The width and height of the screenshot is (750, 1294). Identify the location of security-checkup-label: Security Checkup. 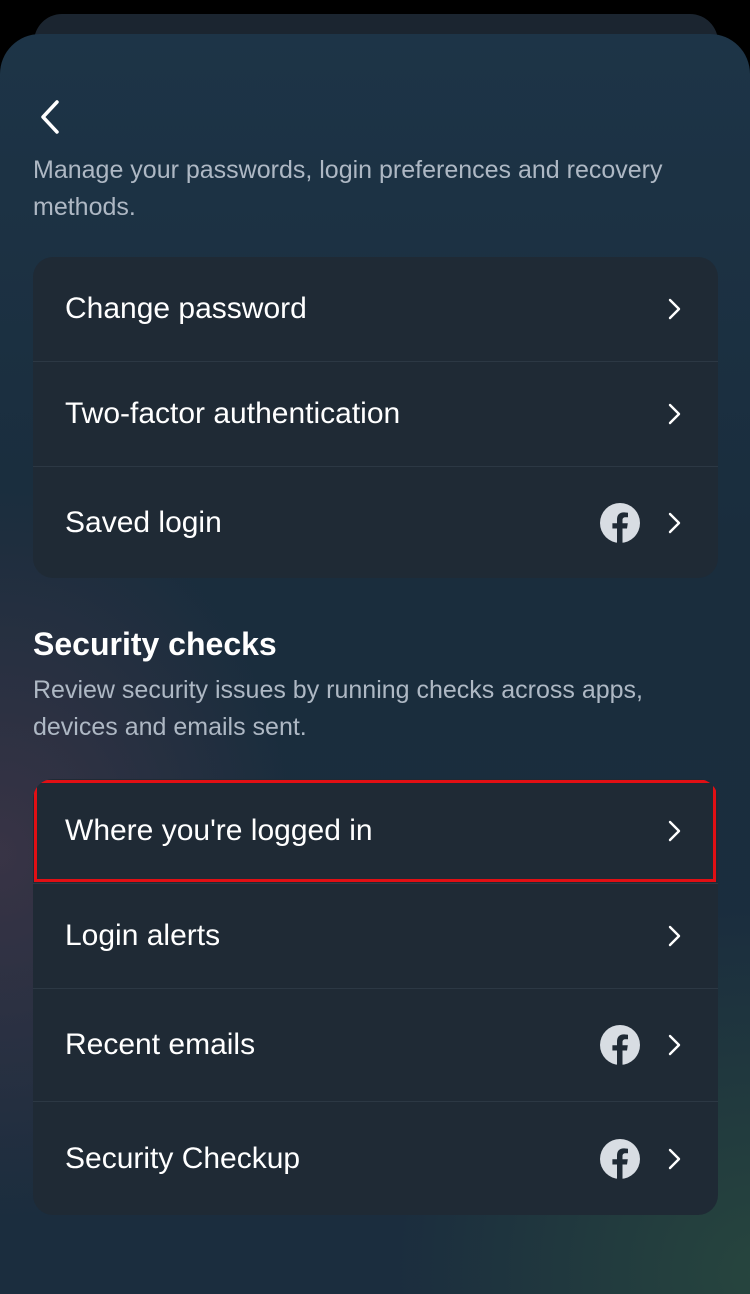
(183, 1158).